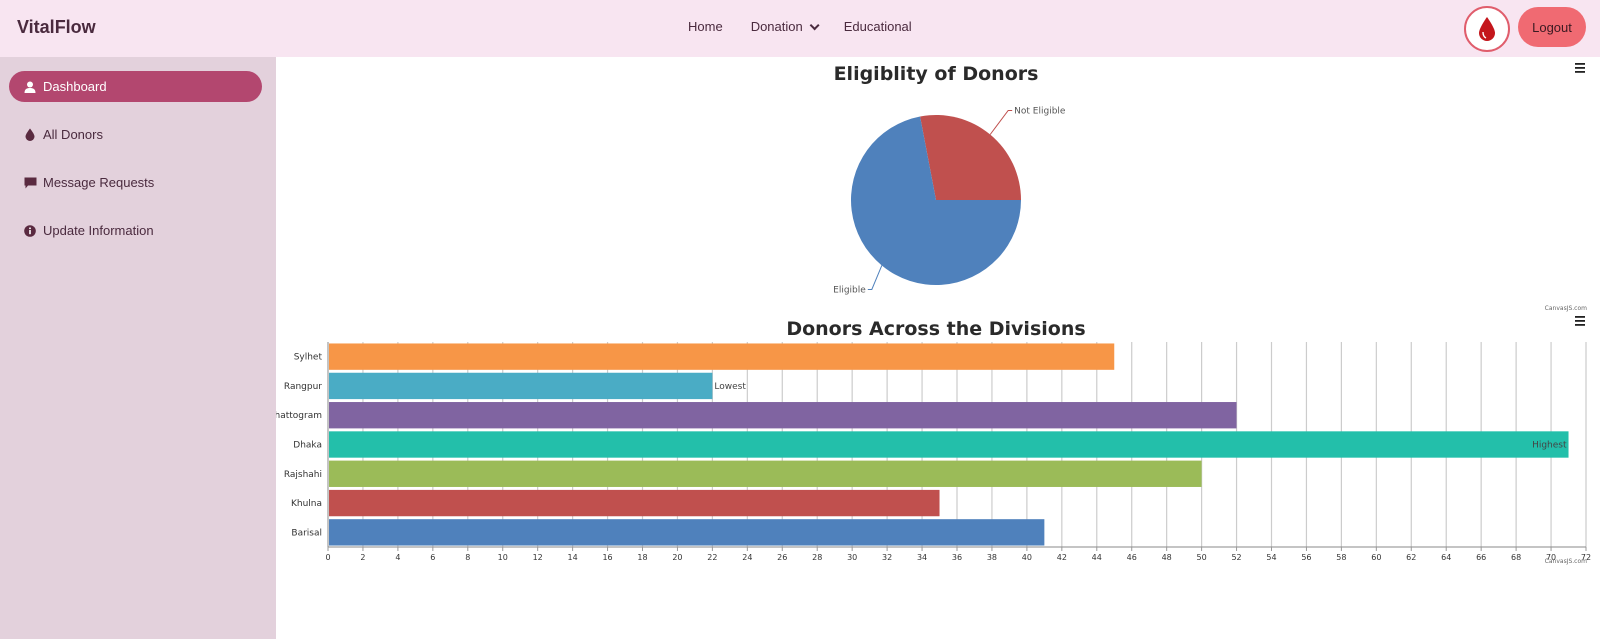 The image size is (1600, 644). I want to click on category-label: Barisal, so click(306, 533).